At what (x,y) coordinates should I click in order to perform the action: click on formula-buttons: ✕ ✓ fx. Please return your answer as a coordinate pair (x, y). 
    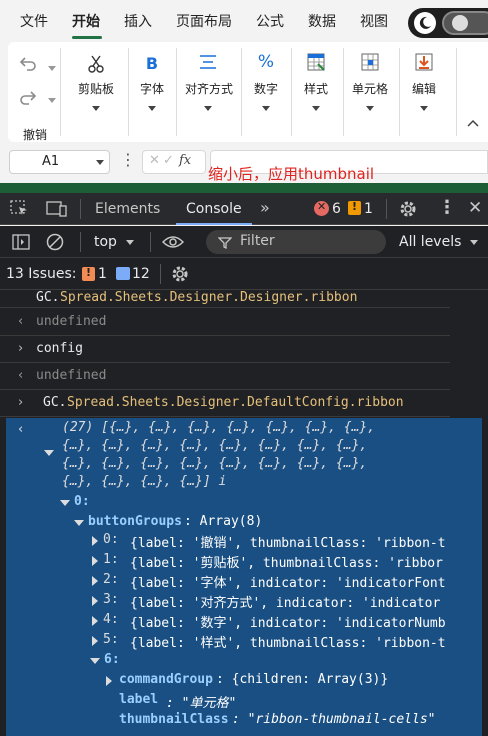
    Looking at the image, I should click on (174, 162).